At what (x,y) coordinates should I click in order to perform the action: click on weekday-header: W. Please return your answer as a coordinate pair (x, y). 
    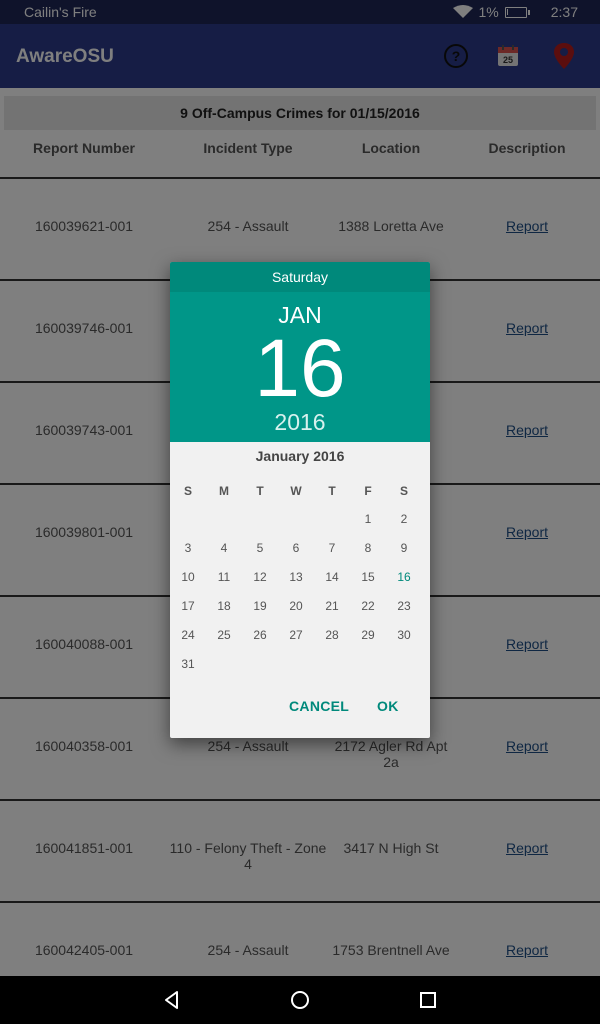
    Looking at the image, I should click on (296, 490).